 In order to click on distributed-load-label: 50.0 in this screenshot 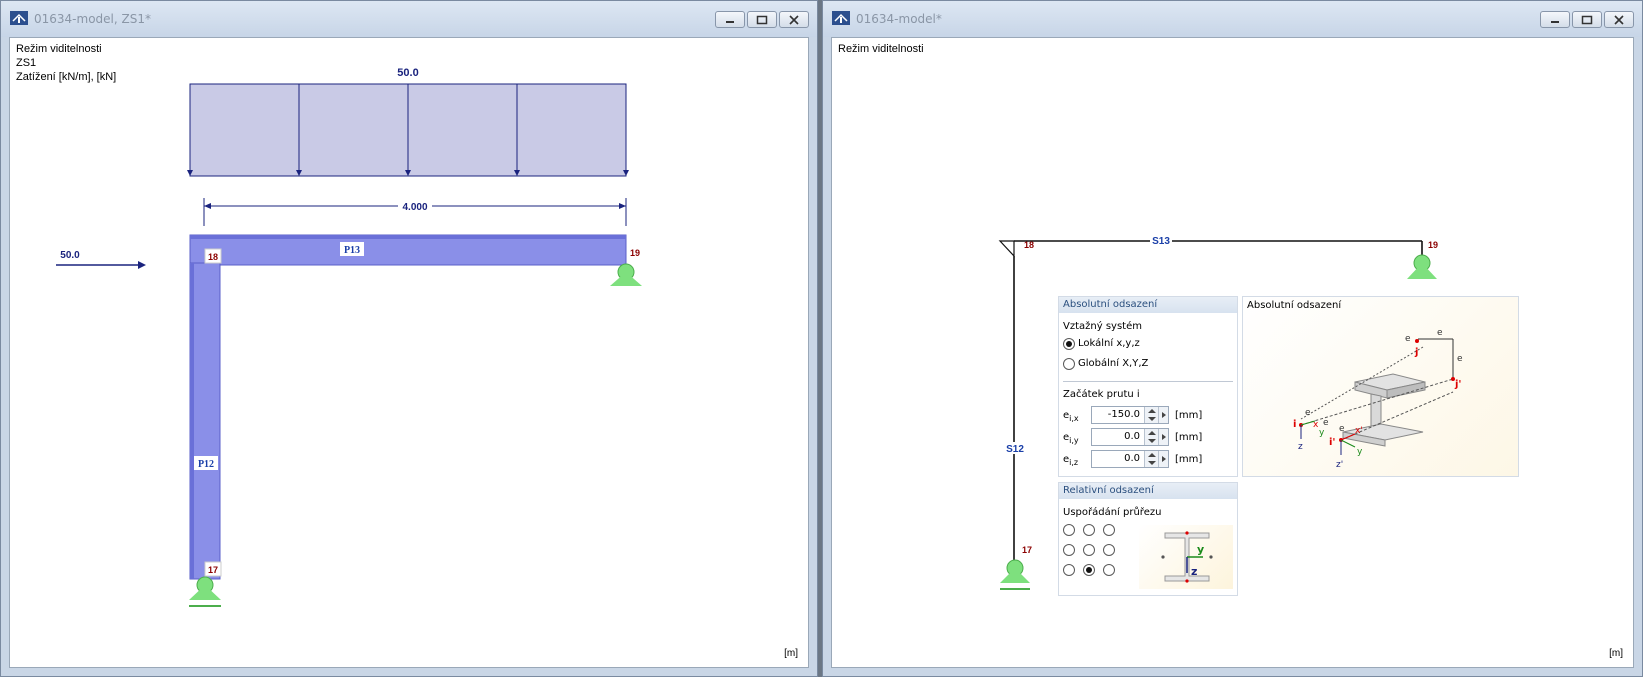, I will do `click(407, 73)`.